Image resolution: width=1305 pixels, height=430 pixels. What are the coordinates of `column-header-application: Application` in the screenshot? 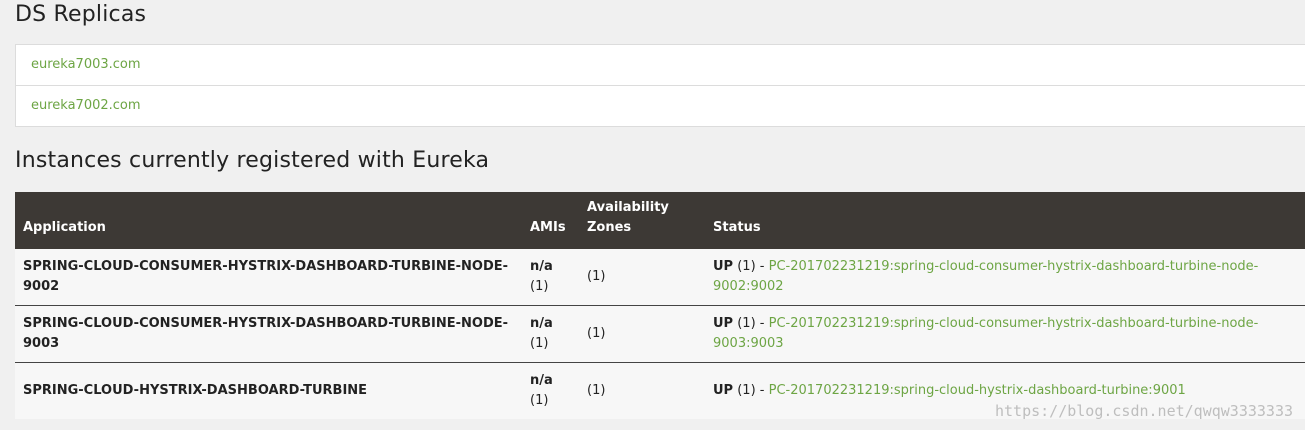 It's located at (64, 227).